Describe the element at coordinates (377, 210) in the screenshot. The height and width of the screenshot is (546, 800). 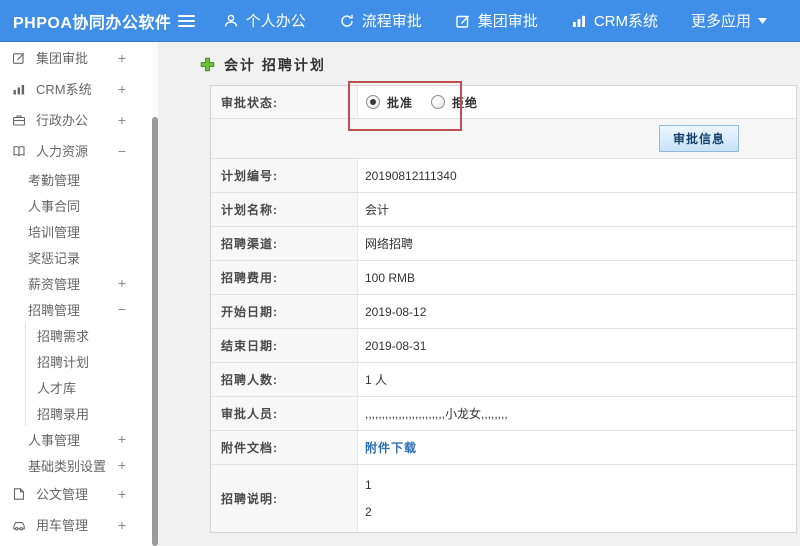
I see `field-value: 会计` at that location.